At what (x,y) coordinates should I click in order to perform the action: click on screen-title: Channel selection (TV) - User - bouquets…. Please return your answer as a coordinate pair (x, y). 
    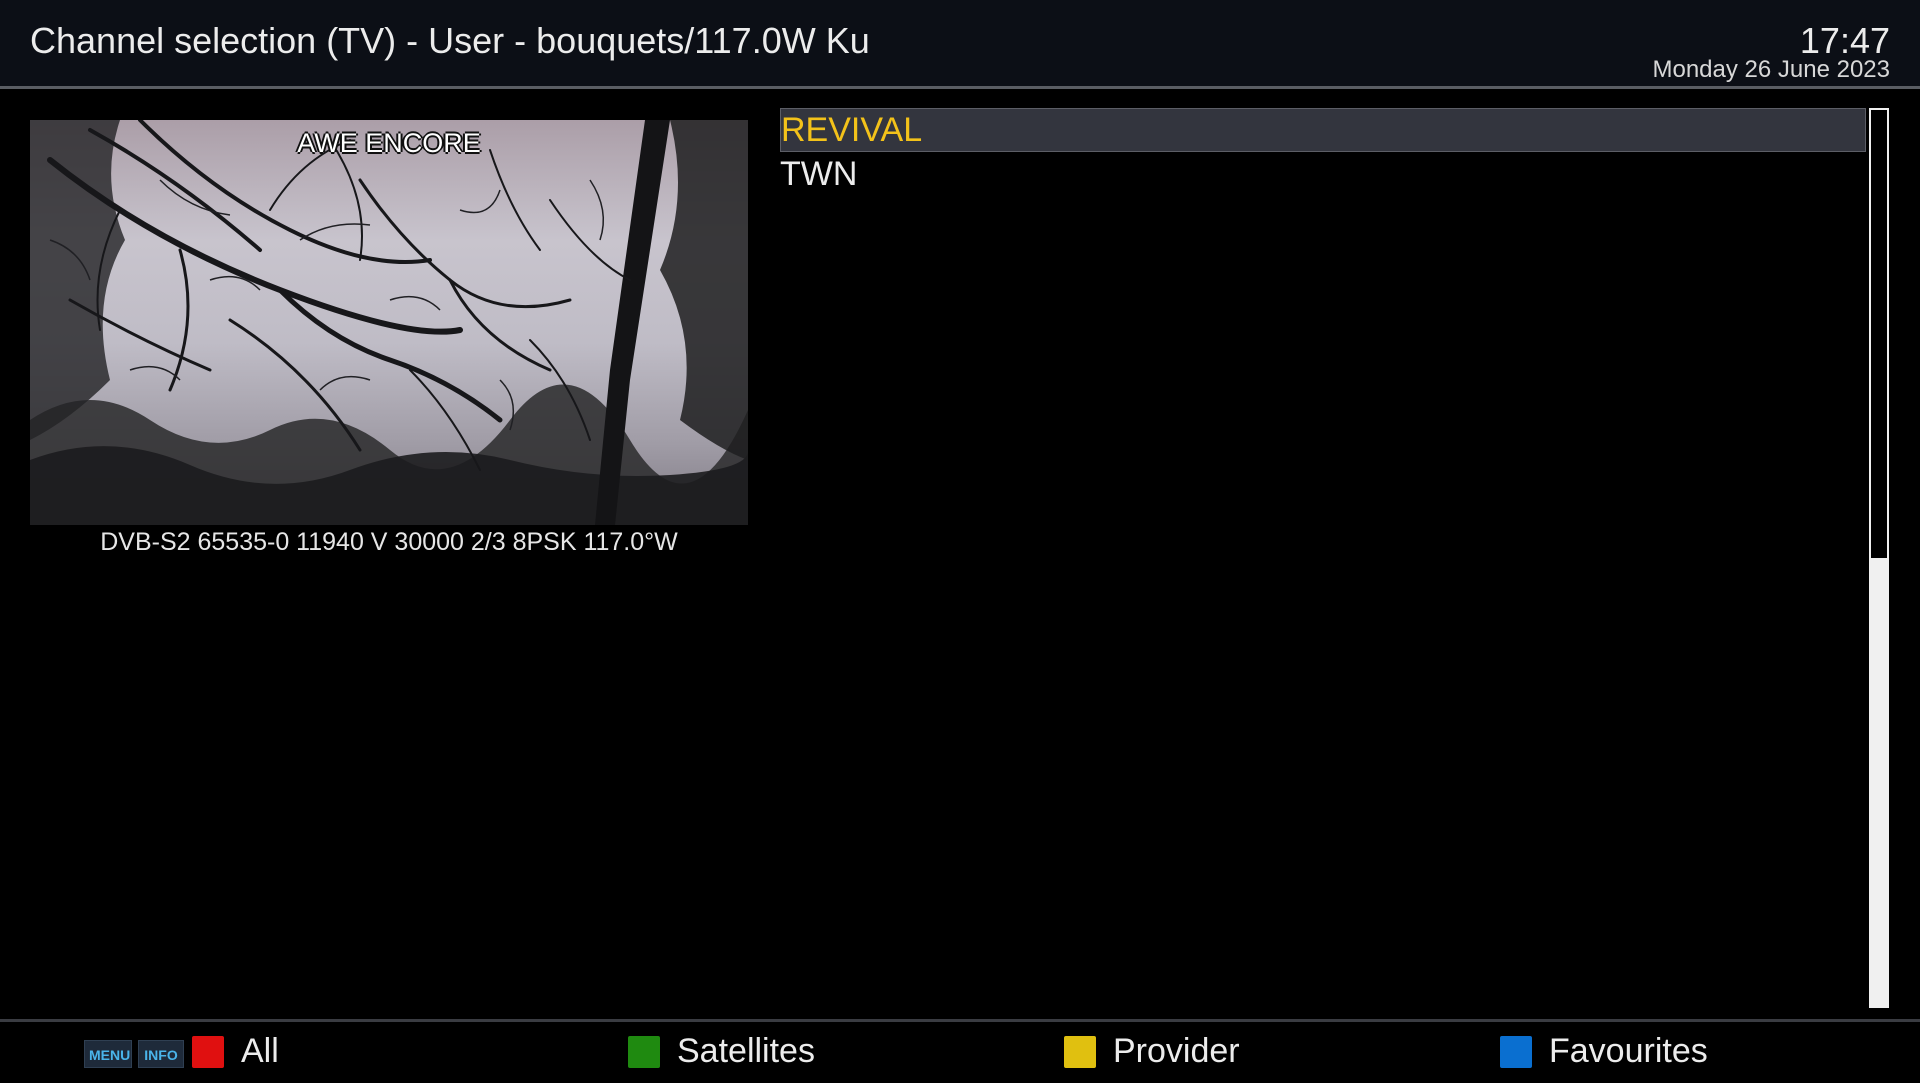
    Looking at the image, I should click on (450, 40).